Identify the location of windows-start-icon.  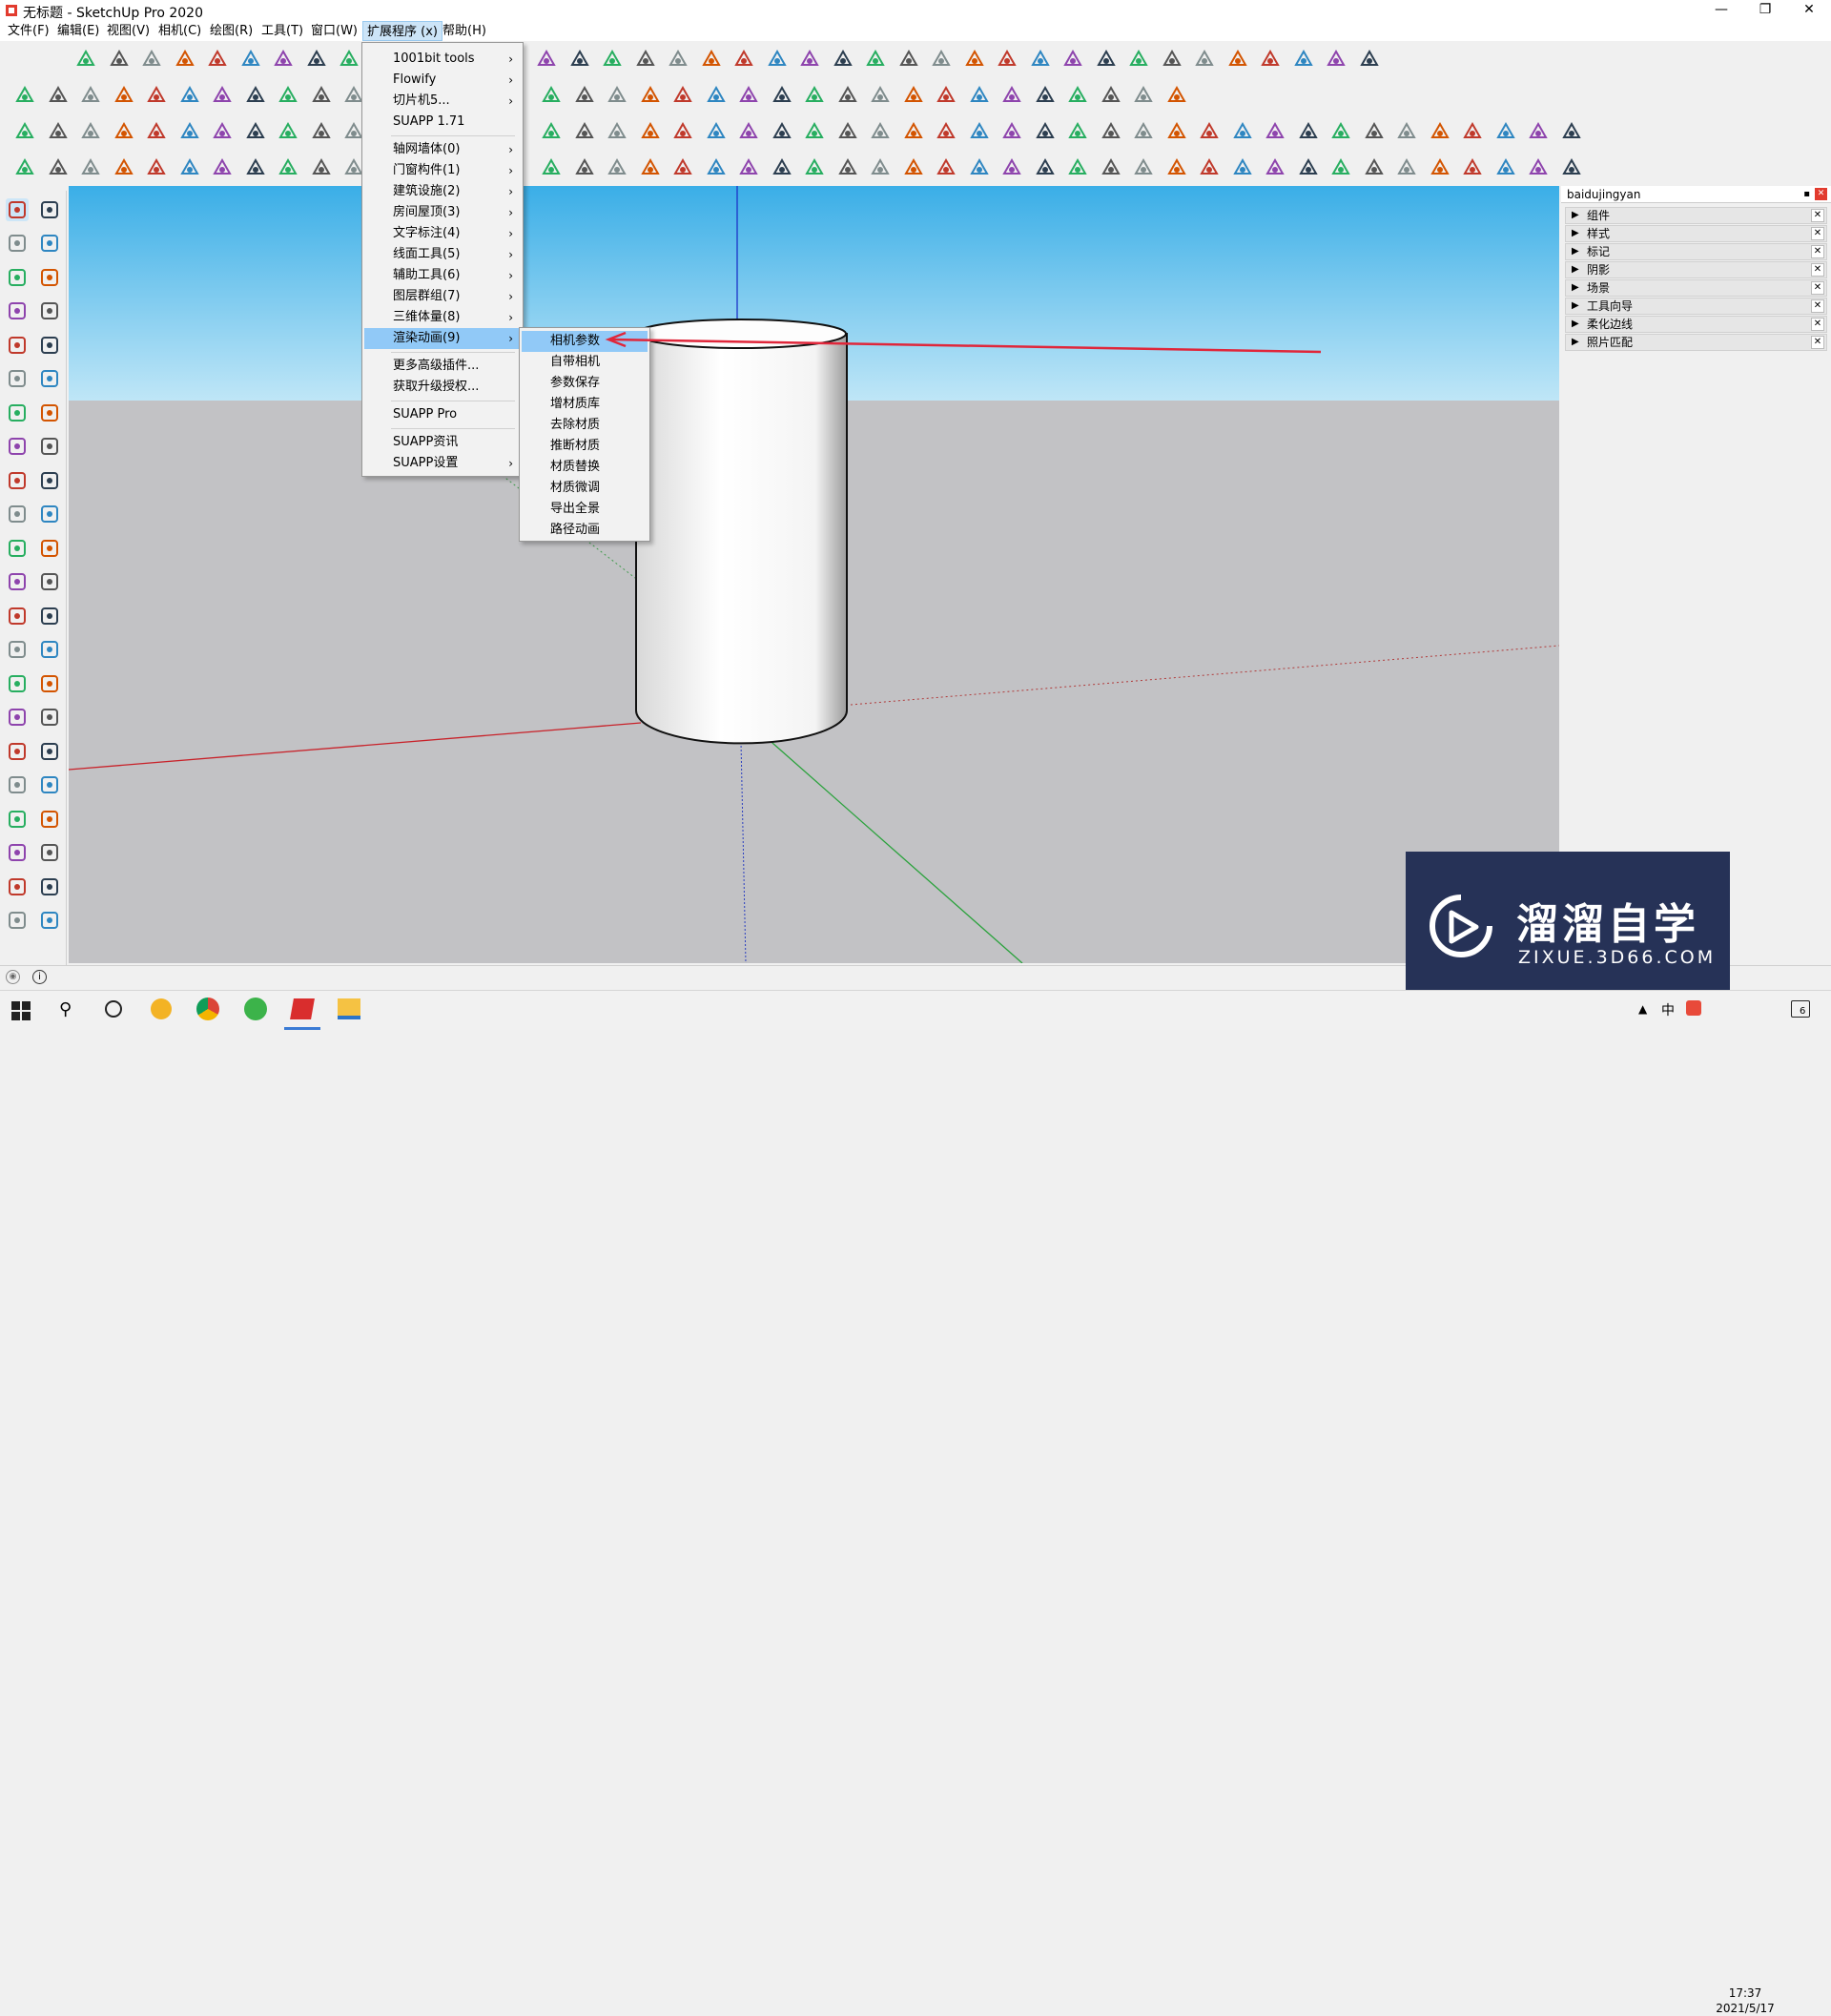
(21, 1012).